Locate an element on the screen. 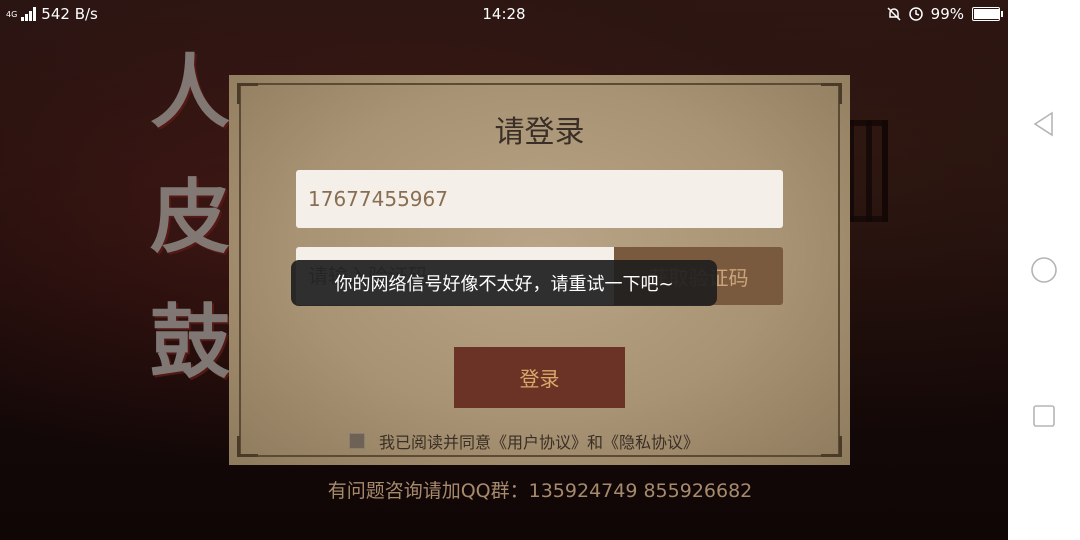 This screenshot has width=1080, height=540. mute-bell-icon is located at coordinates (894, 14).